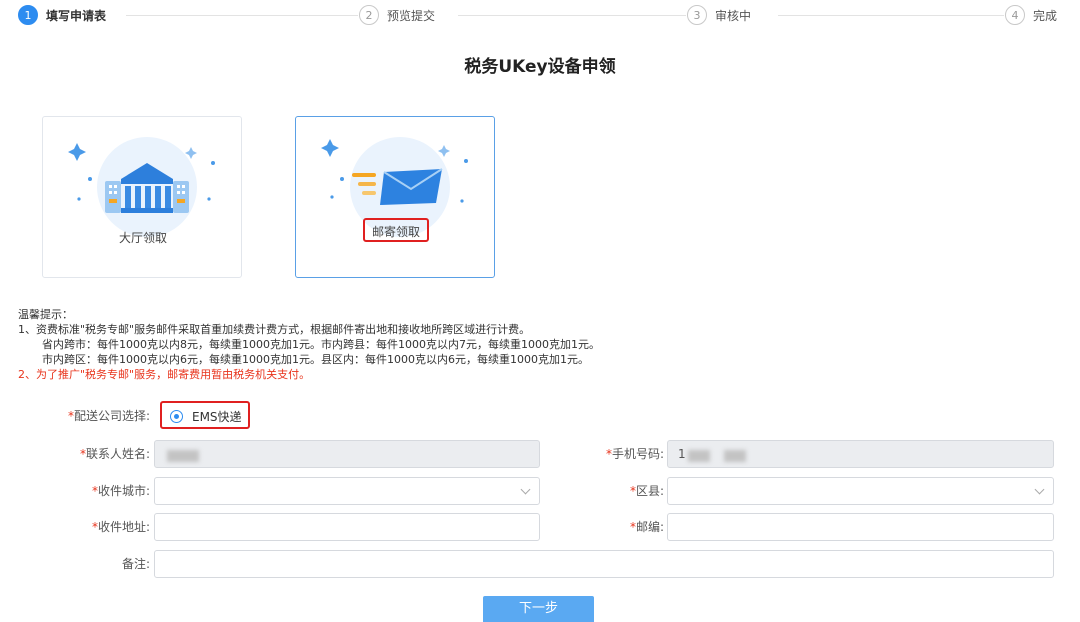  Describe the element at coordinates (538, 609) in the screenshot. I see `next-step-button: 下一步` at that location.